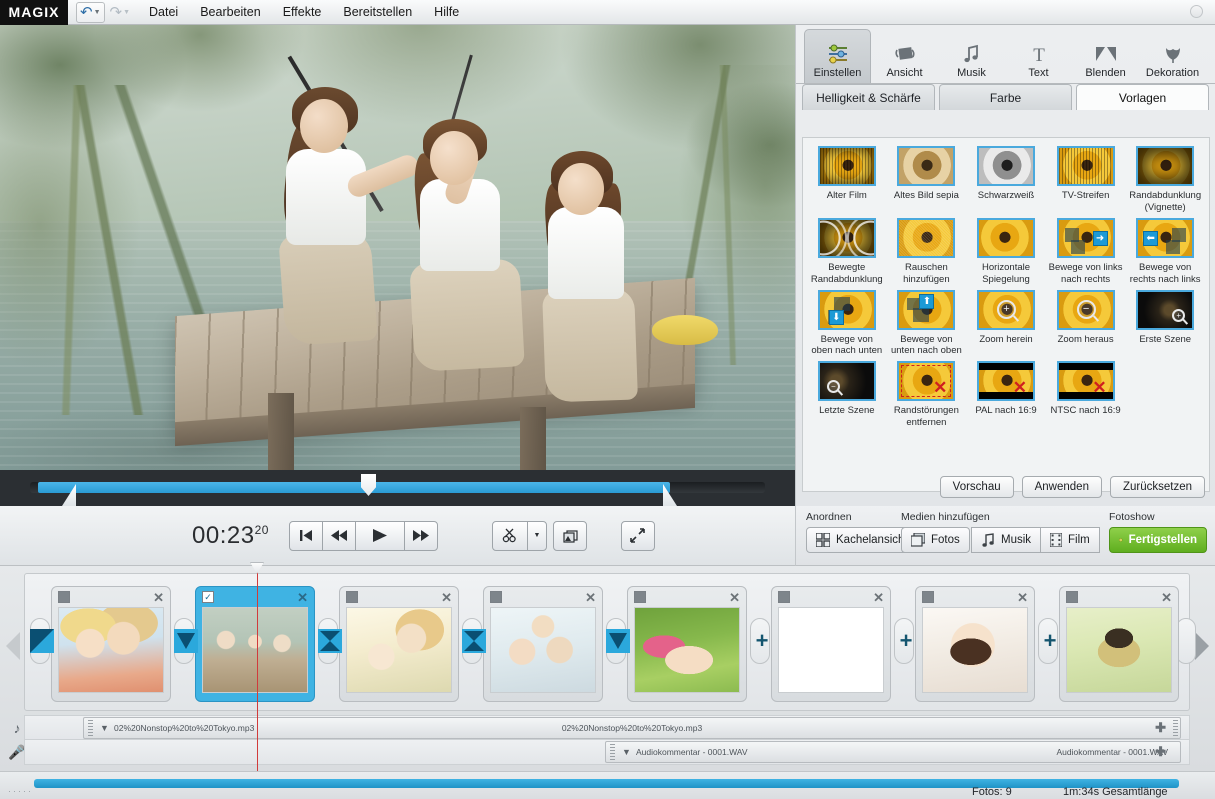 This screenshot has width=1215, height=799. Describe the element at coordinates (637, 535) in the screenshot. I see `fullscreen-button` at that location.